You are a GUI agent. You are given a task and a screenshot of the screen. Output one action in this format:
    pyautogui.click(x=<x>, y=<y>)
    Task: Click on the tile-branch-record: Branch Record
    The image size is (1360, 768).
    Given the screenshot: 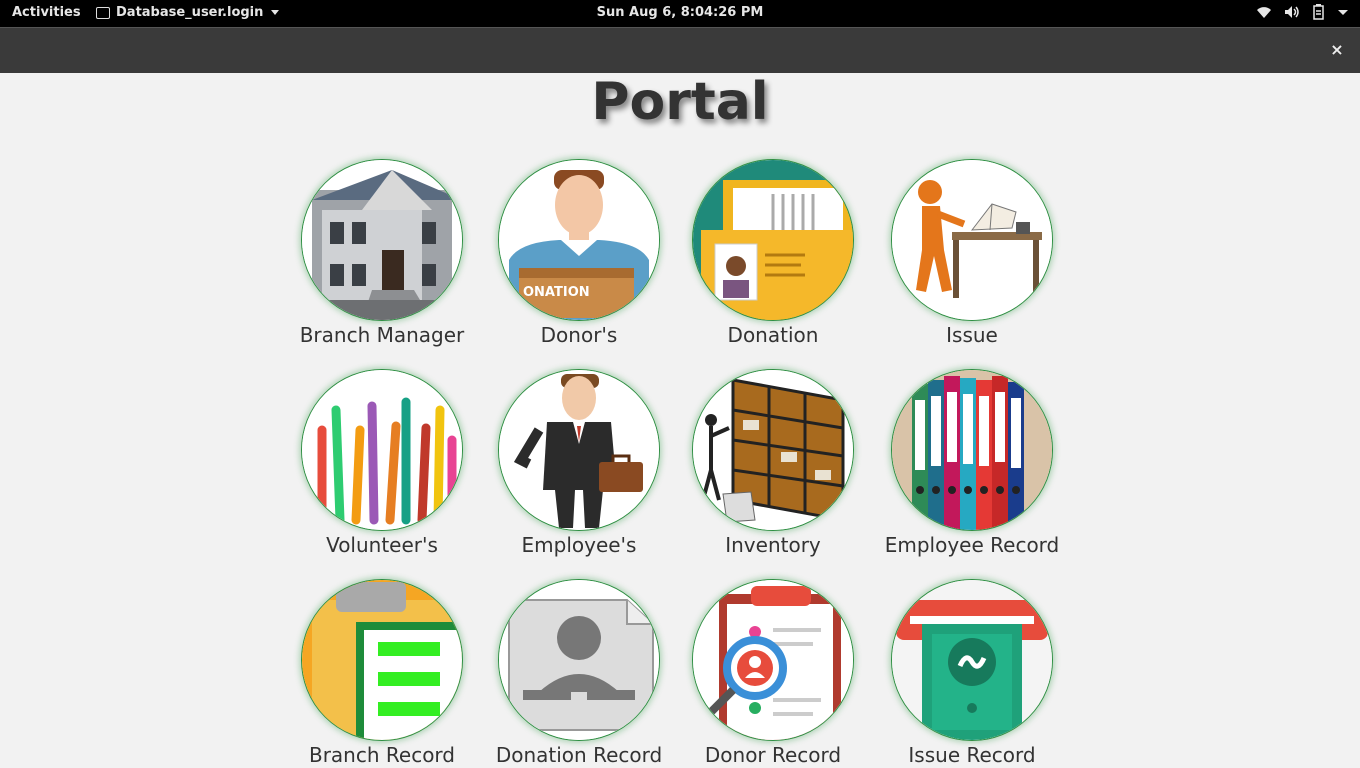 What is the action you would take?
    pyautogui.click(x=382, y=673)
    